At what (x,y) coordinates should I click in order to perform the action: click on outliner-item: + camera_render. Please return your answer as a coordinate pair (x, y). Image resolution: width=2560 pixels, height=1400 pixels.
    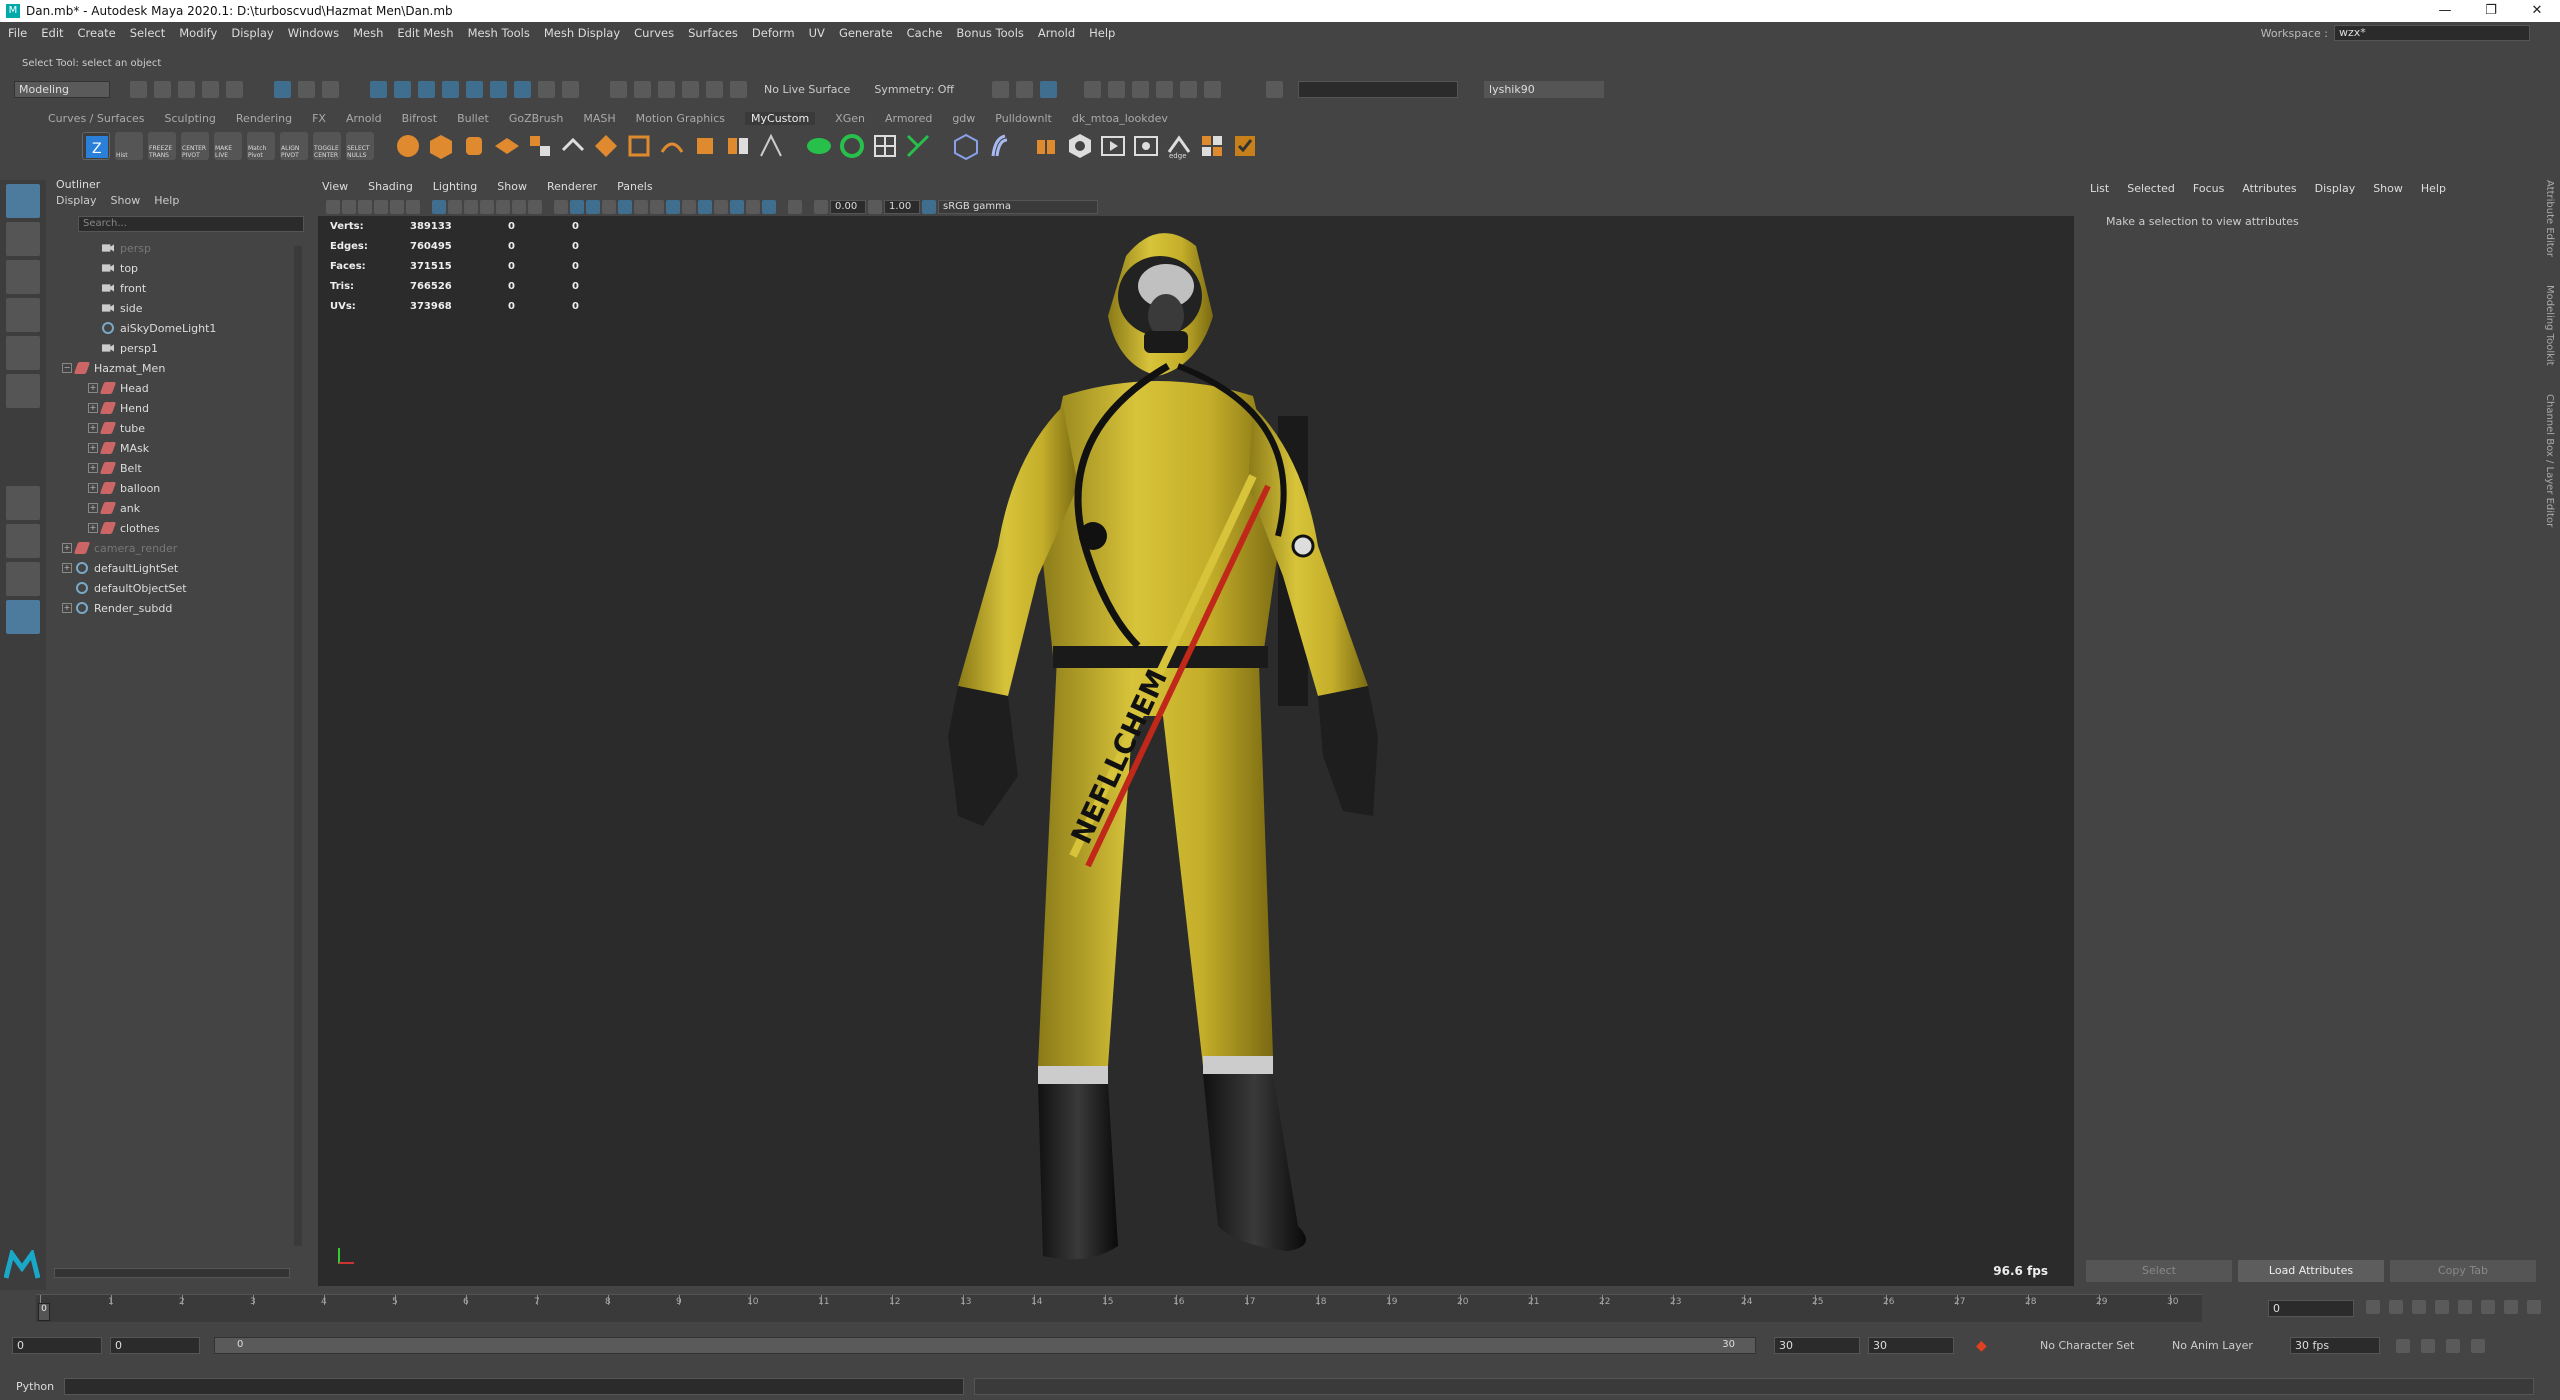
    Looking at the image, I should click on (178, 548).